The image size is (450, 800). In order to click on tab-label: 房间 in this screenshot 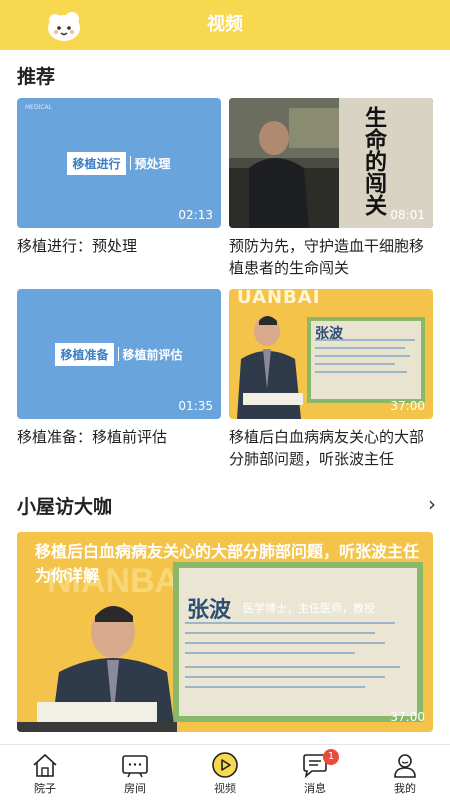, I will do `click(135, 788)`.